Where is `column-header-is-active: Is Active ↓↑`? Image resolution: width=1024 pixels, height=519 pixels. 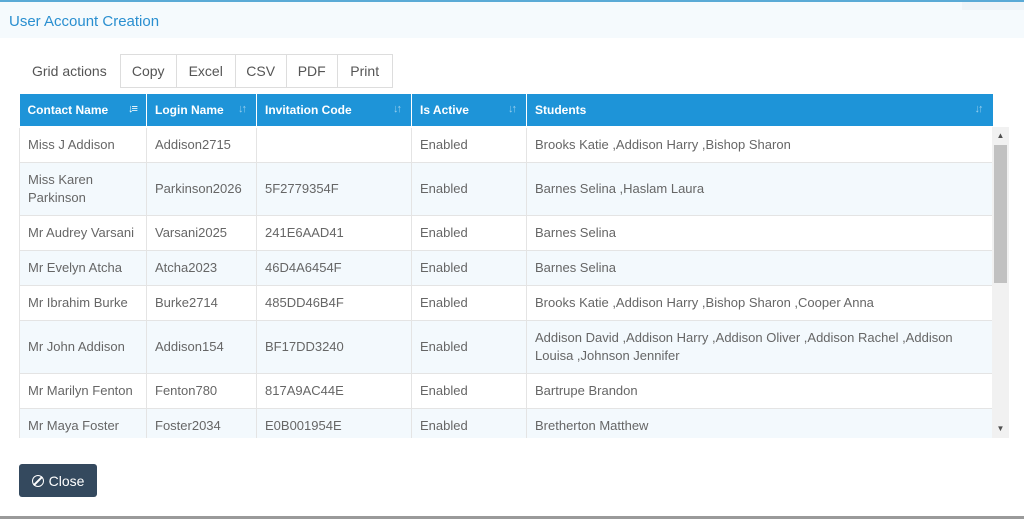
column-header-is-active: Is Active ↓↑ is located at coordinates (469, 111).